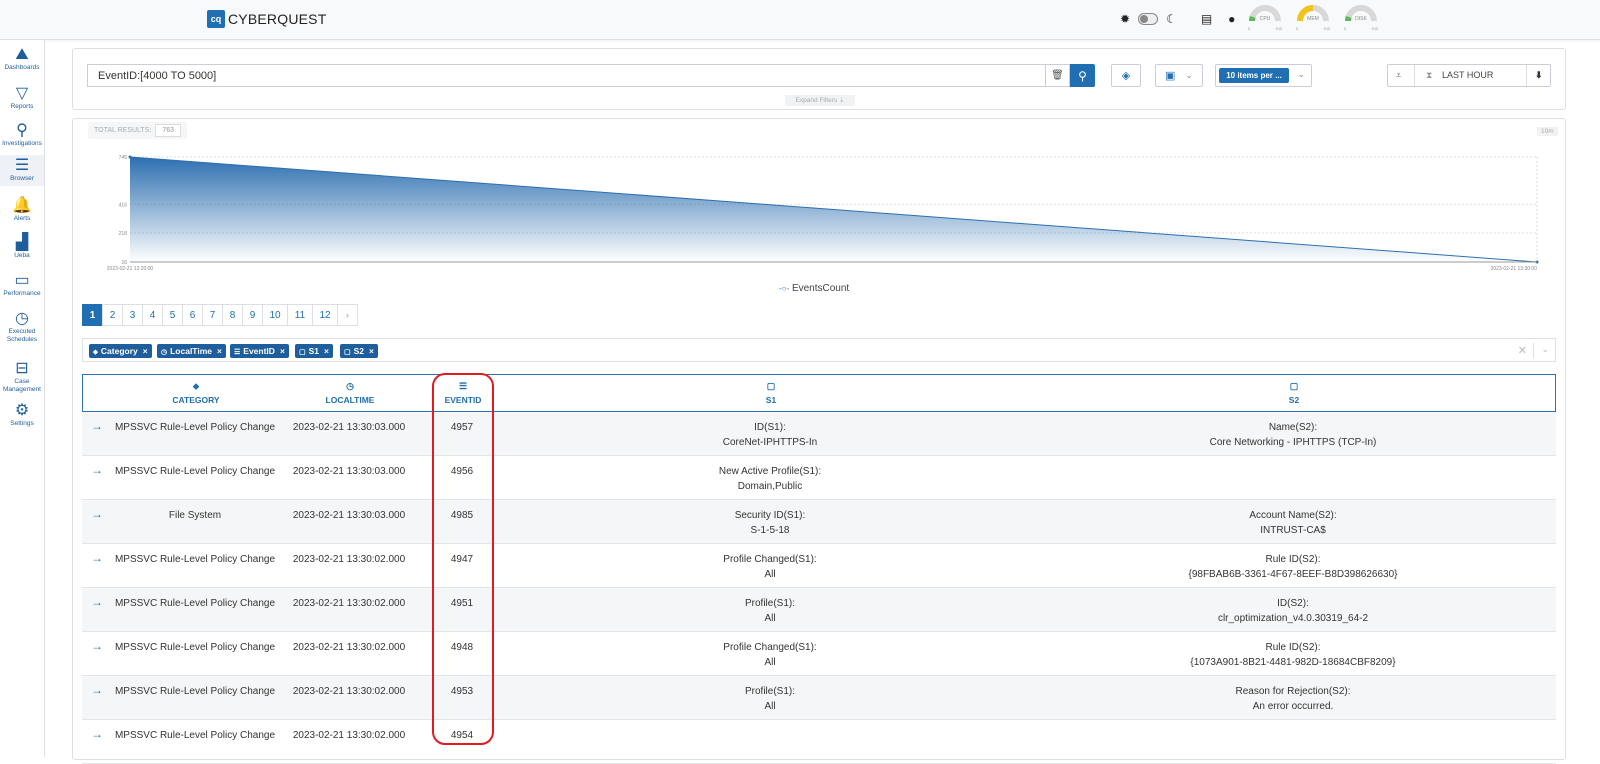  I want to click on gauge-label: DISK, so click(1361, 19).